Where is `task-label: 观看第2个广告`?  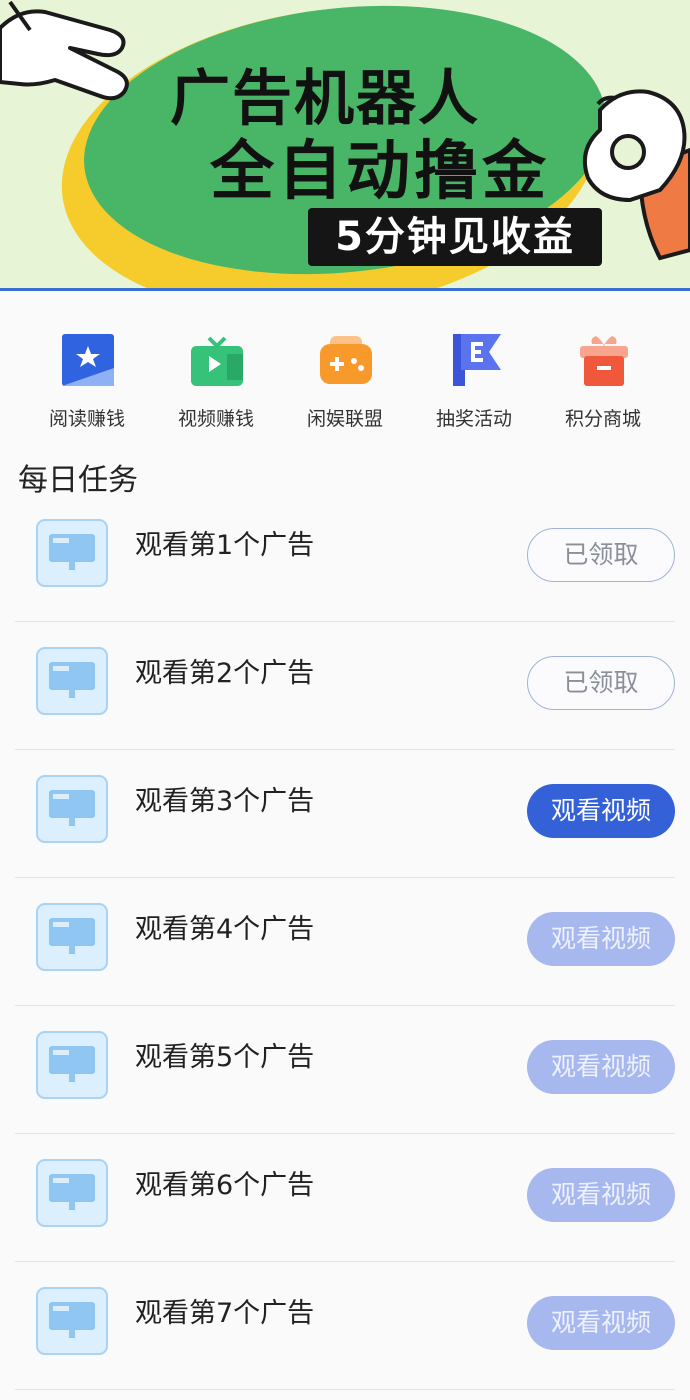 task-label: 观看第2个广告 is located at coordinates (225, 673).